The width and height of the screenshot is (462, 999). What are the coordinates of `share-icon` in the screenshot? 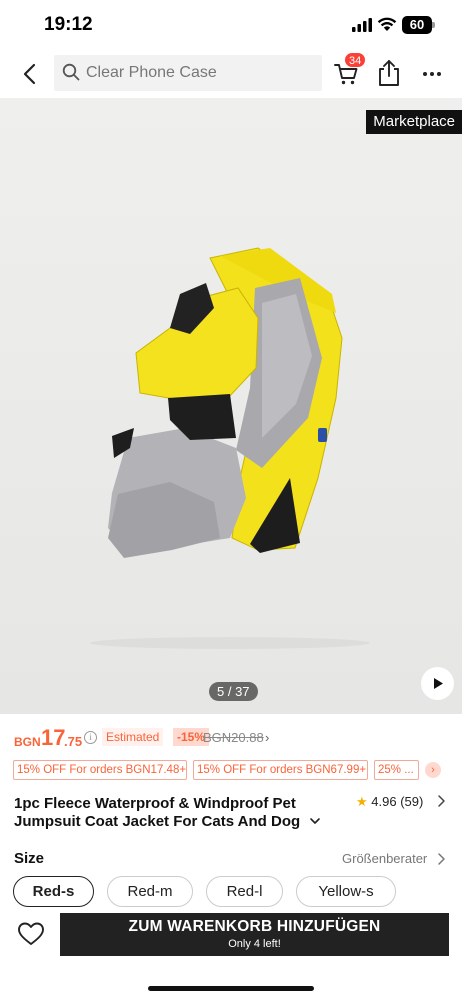 It's located at (389, 73).